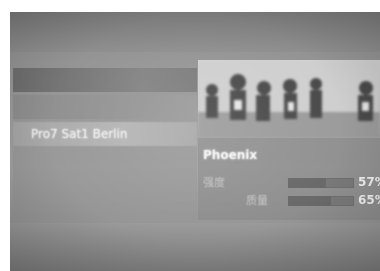  What do you see at coordinates (195, 32) in the screenshot?
I see `top-band` at bounding box center [195, 32].